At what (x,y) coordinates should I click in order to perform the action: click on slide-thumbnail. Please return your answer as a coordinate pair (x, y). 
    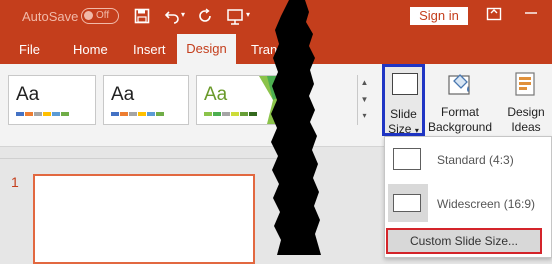
    Looking at the image, I should click on (144, 219).